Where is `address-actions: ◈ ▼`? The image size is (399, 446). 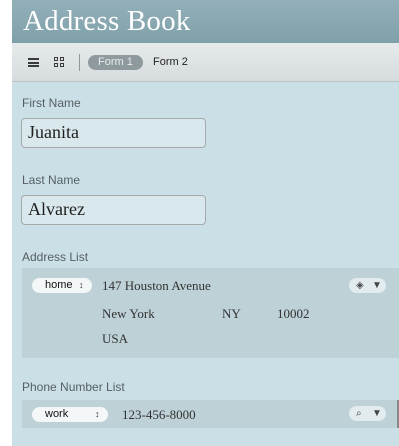
address-actions: ◈ ▼ is located at coordinates (367, 285).